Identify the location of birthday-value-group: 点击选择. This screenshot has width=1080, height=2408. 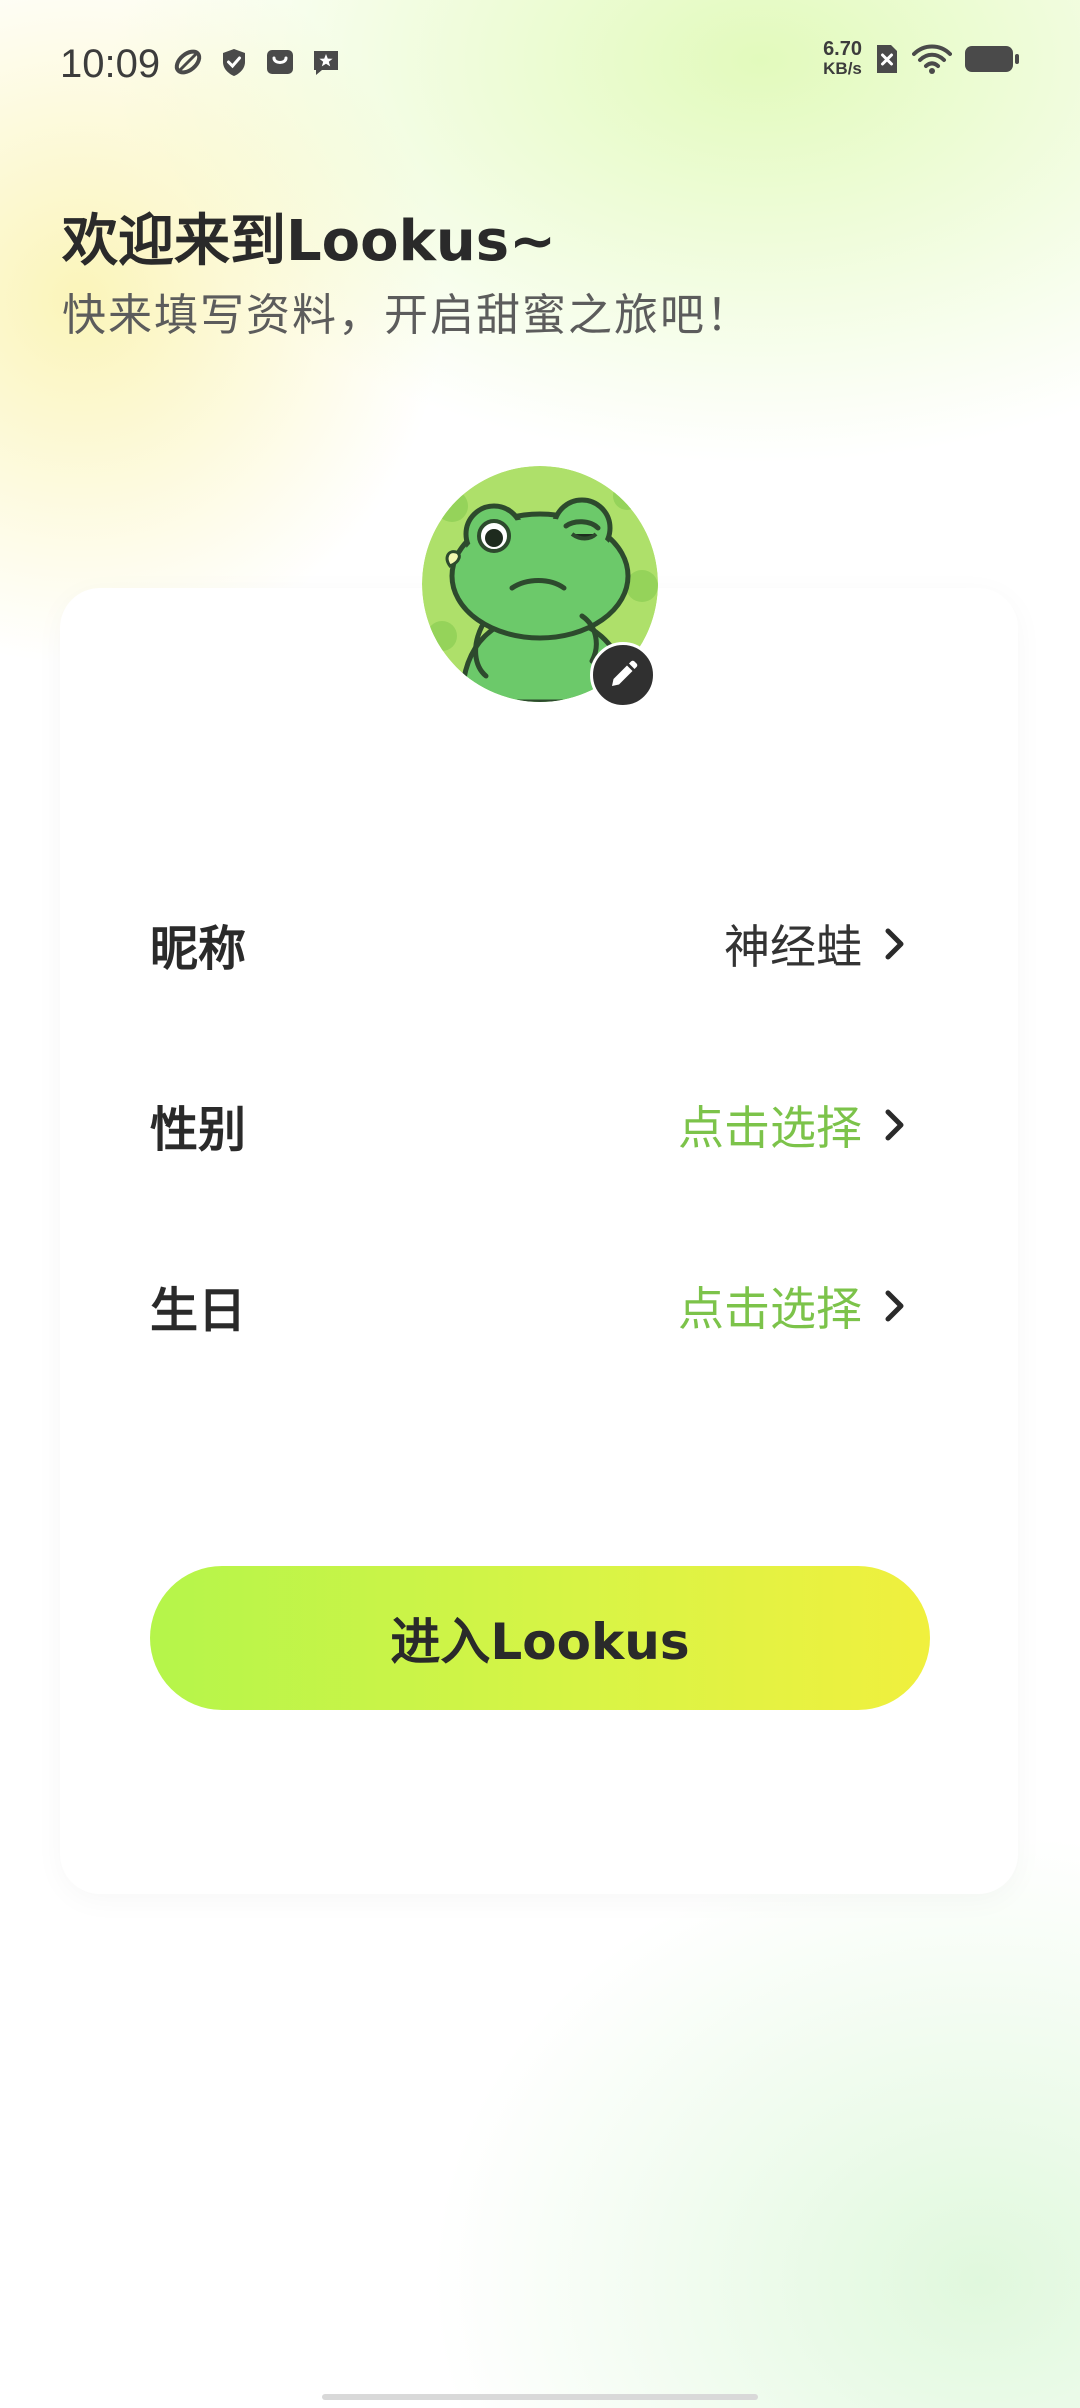
(794, 1306).